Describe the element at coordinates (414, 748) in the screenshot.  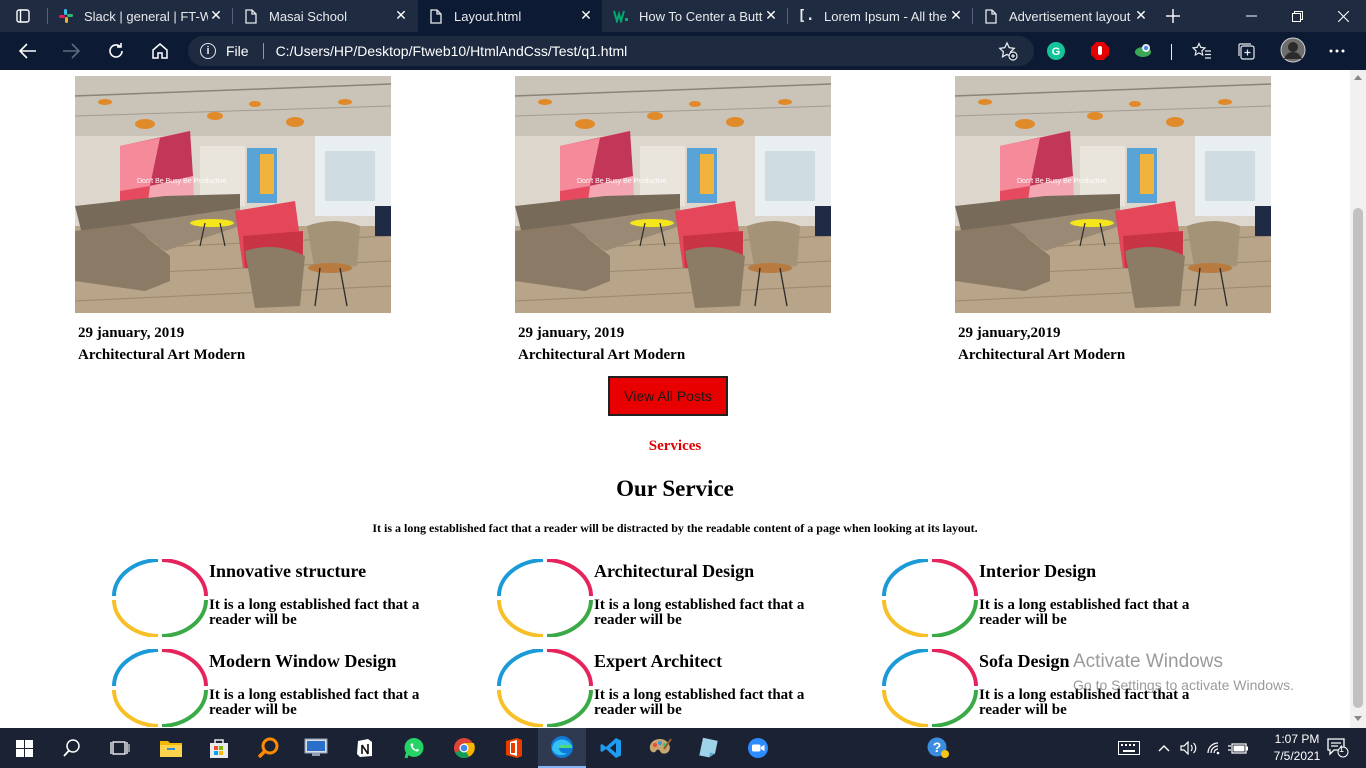
I see `whatsapp-icon` at that location.